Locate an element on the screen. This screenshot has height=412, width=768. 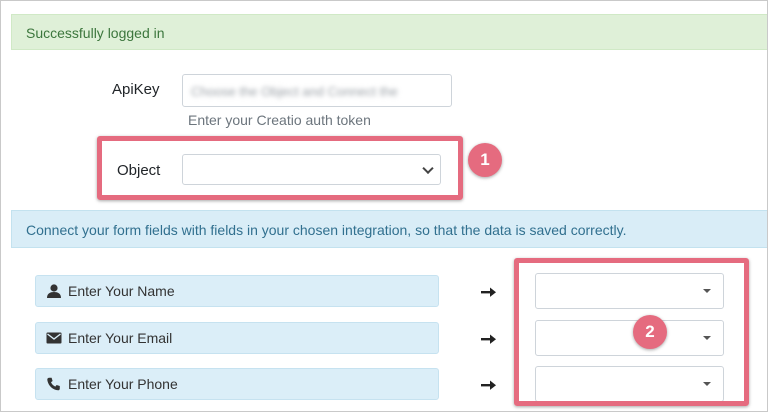
form-field-email: Enter Your Email is located at coordinates (237, 338).